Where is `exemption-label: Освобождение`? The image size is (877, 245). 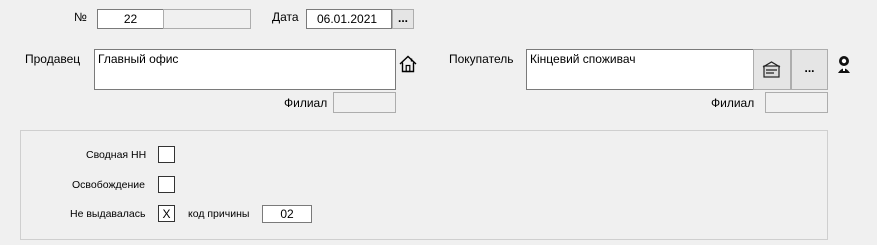 exemption-label: Освобождение is located at coordinates (108, 185).